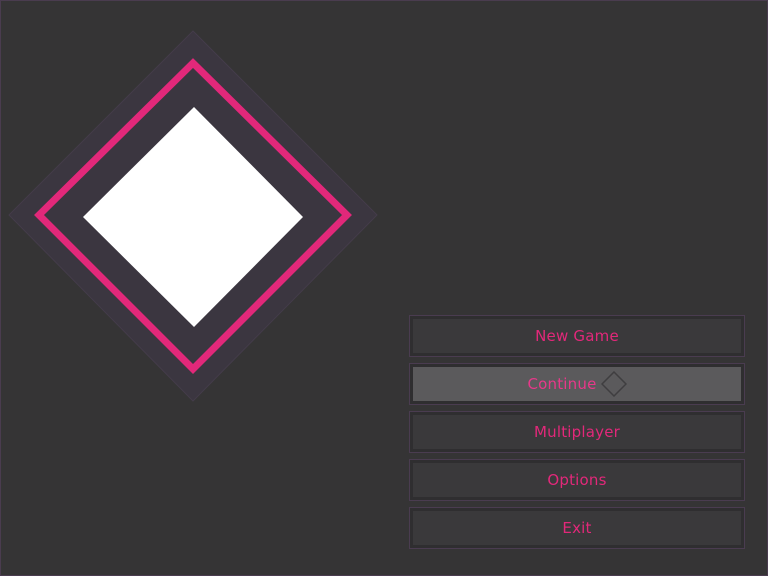 The image size is (768, 576). I want to click on multiplayer-label: Multiplayer, so click(577, 432).